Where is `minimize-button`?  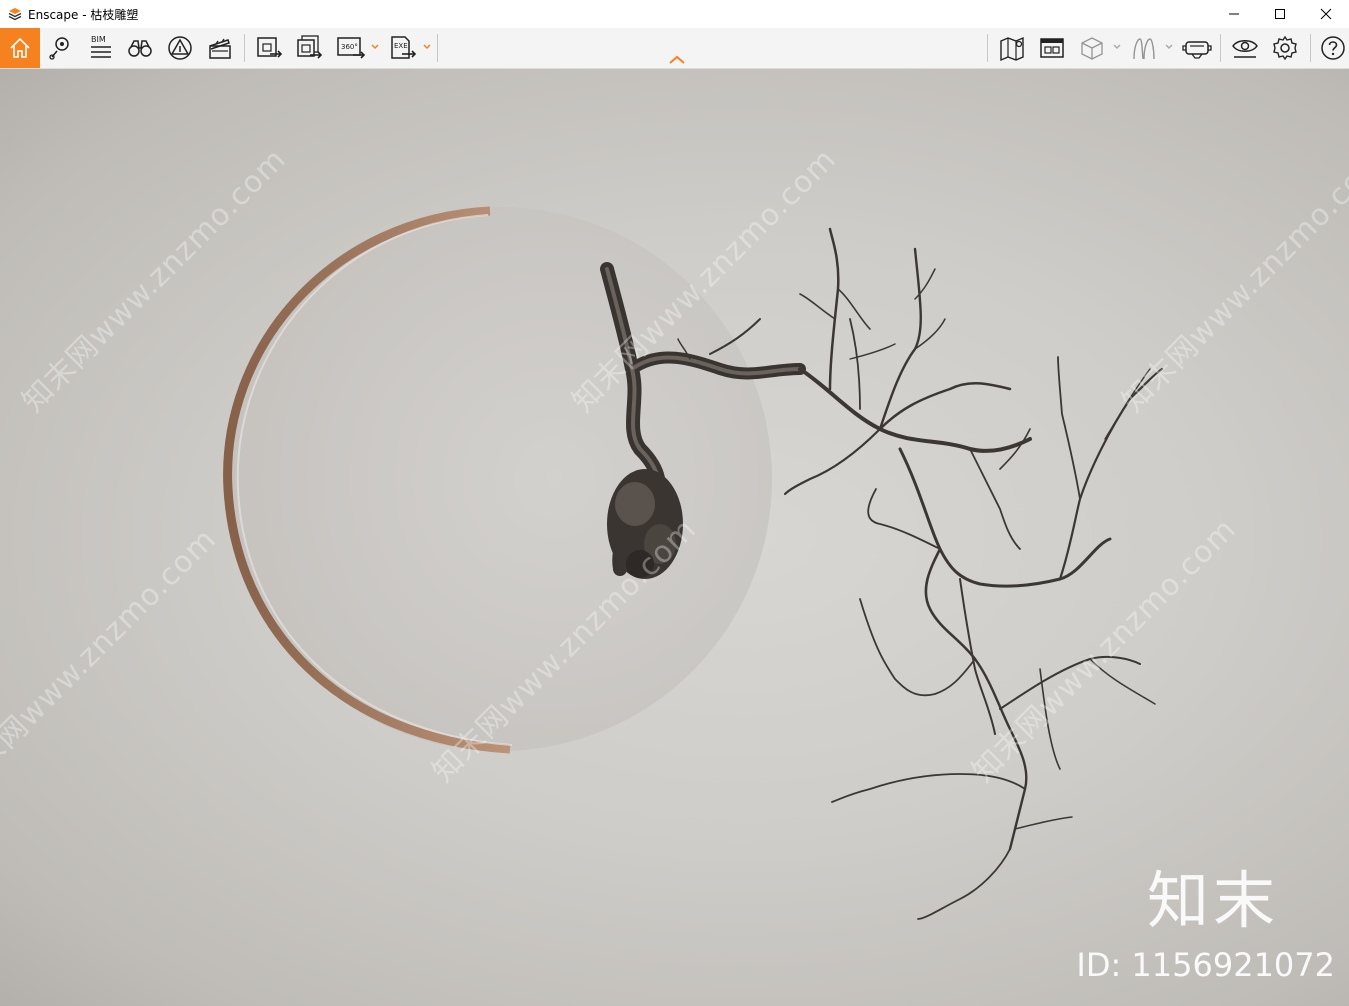
minimize-button is located at coordinates (1234, 14).